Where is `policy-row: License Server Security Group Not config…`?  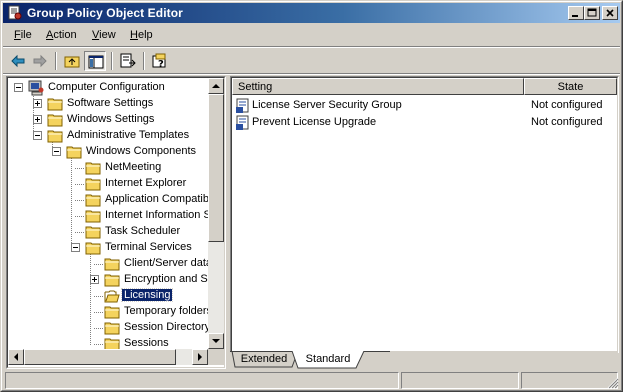
policy-row: License Server Security Group Not config… is located at coordinates (424, 105).